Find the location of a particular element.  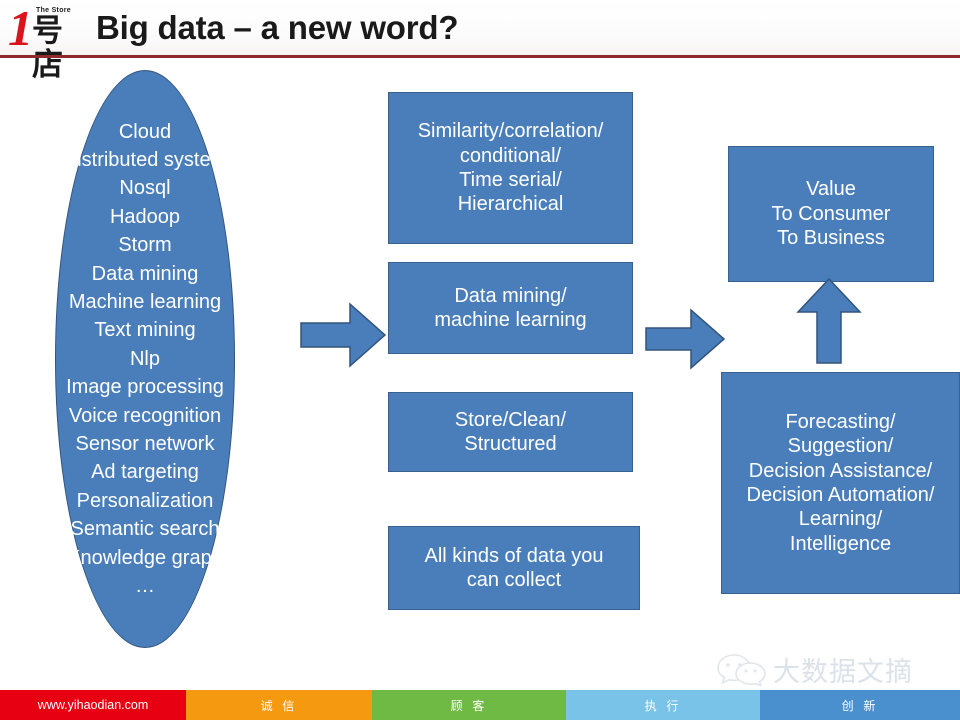

raw-data-box: All kinds of data you can collect is located at coordinates (514, 568).